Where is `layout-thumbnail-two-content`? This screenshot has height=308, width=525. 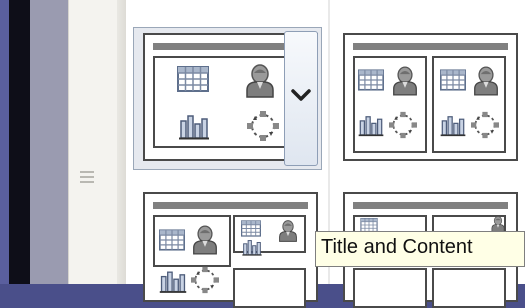 layout-thumbnail-two-content is located at coordinates (430, 97).